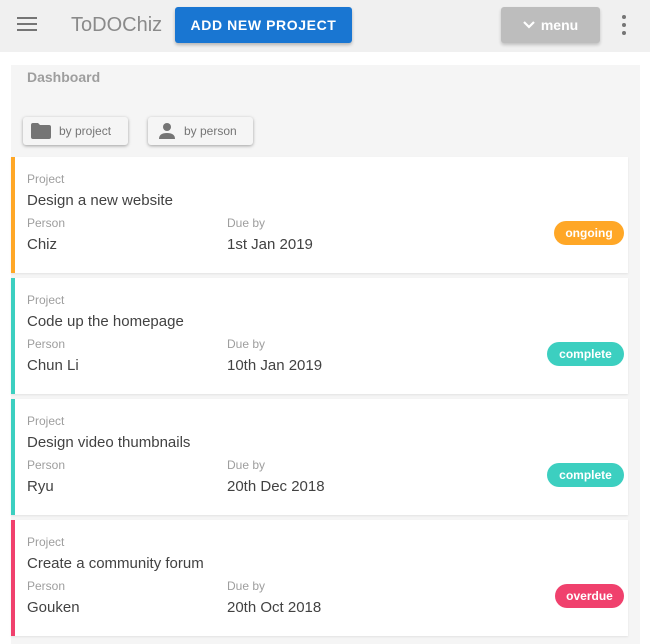 The width and height of the screenshot is (650, 644). I want to click on menu-button-label: menu, so click(559, 25).